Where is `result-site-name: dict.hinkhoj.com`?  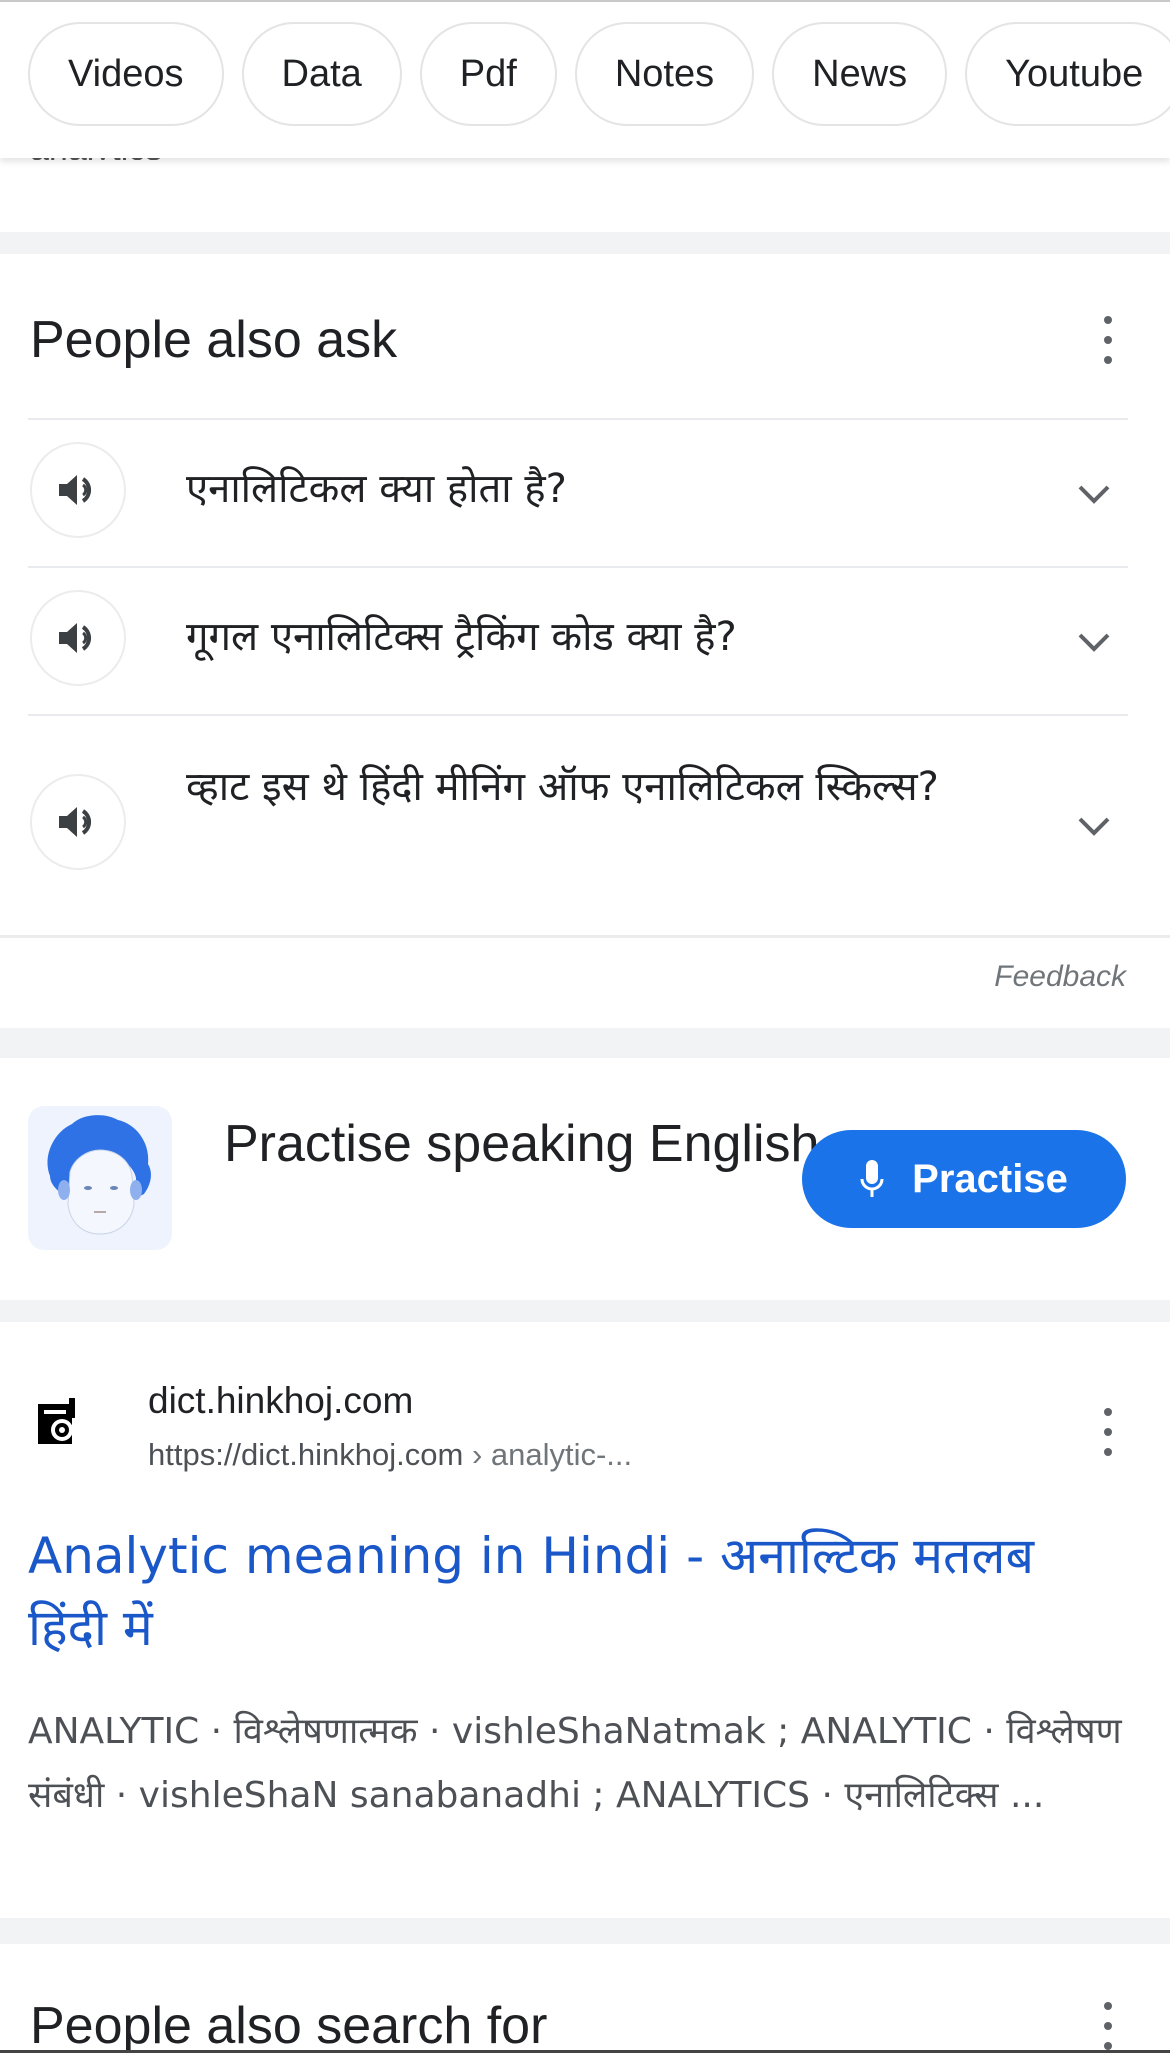 result-site-name: dict.hinkhoj.com is located at coordinates (280, 1401).